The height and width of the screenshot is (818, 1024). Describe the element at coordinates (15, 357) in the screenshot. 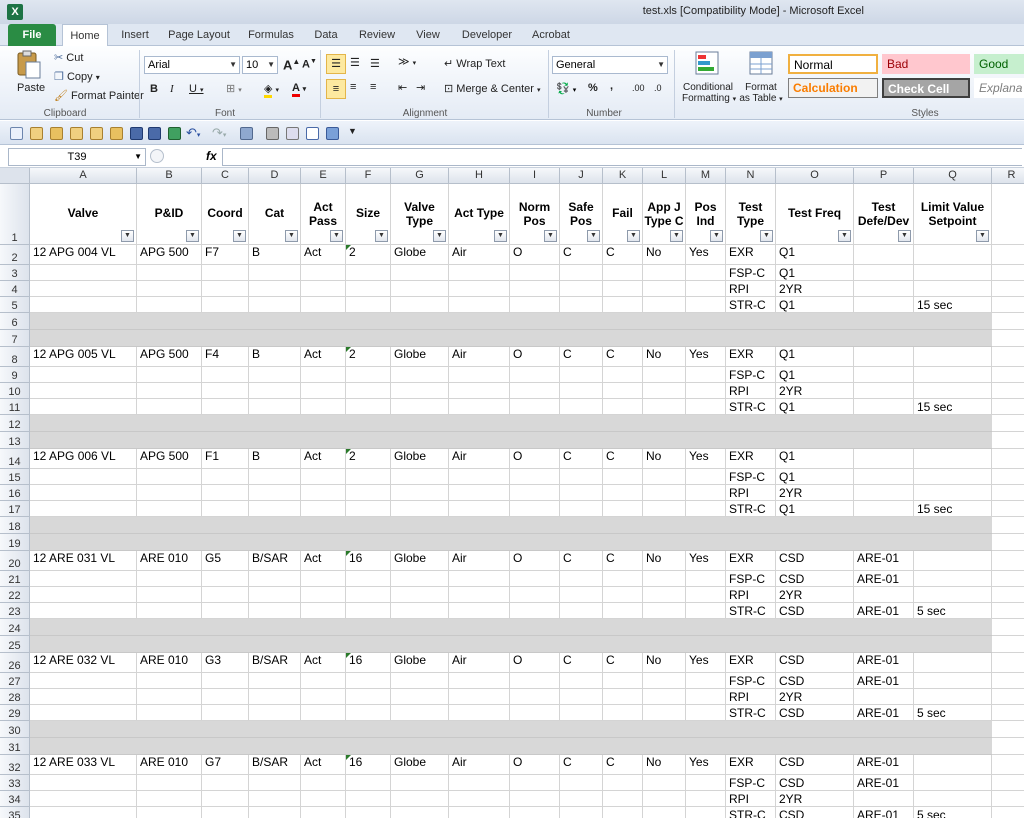

I see `row-header: 8` at that location.